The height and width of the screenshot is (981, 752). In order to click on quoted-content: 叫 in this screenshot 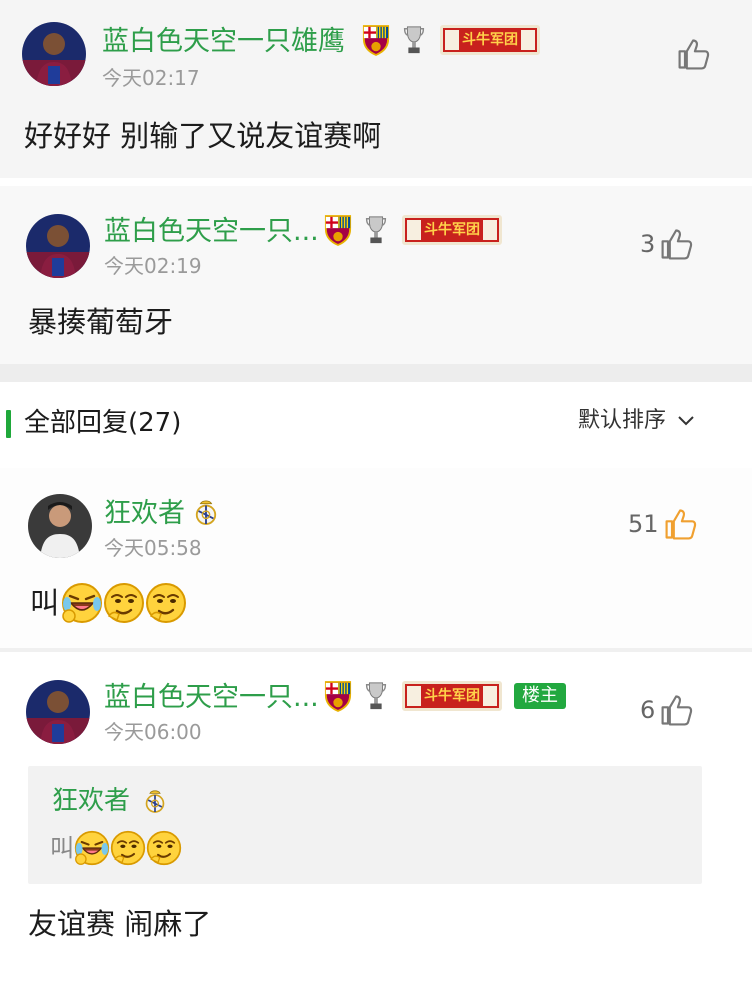, I will do `click(116, 848)`.